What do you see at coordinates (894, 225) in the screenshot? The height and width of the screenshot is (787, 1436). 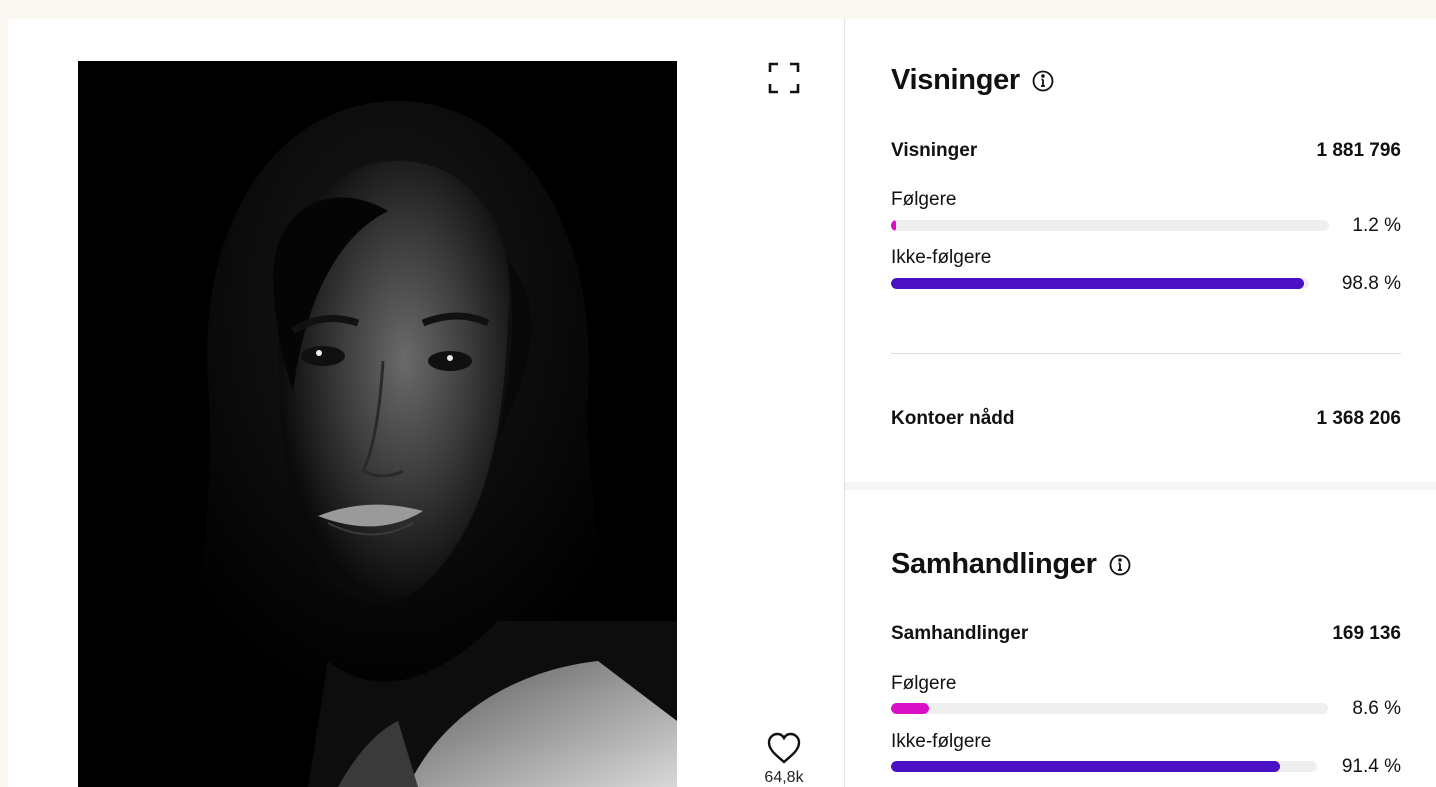 I see `views-followers-fill` at bounding box center [894, 225].